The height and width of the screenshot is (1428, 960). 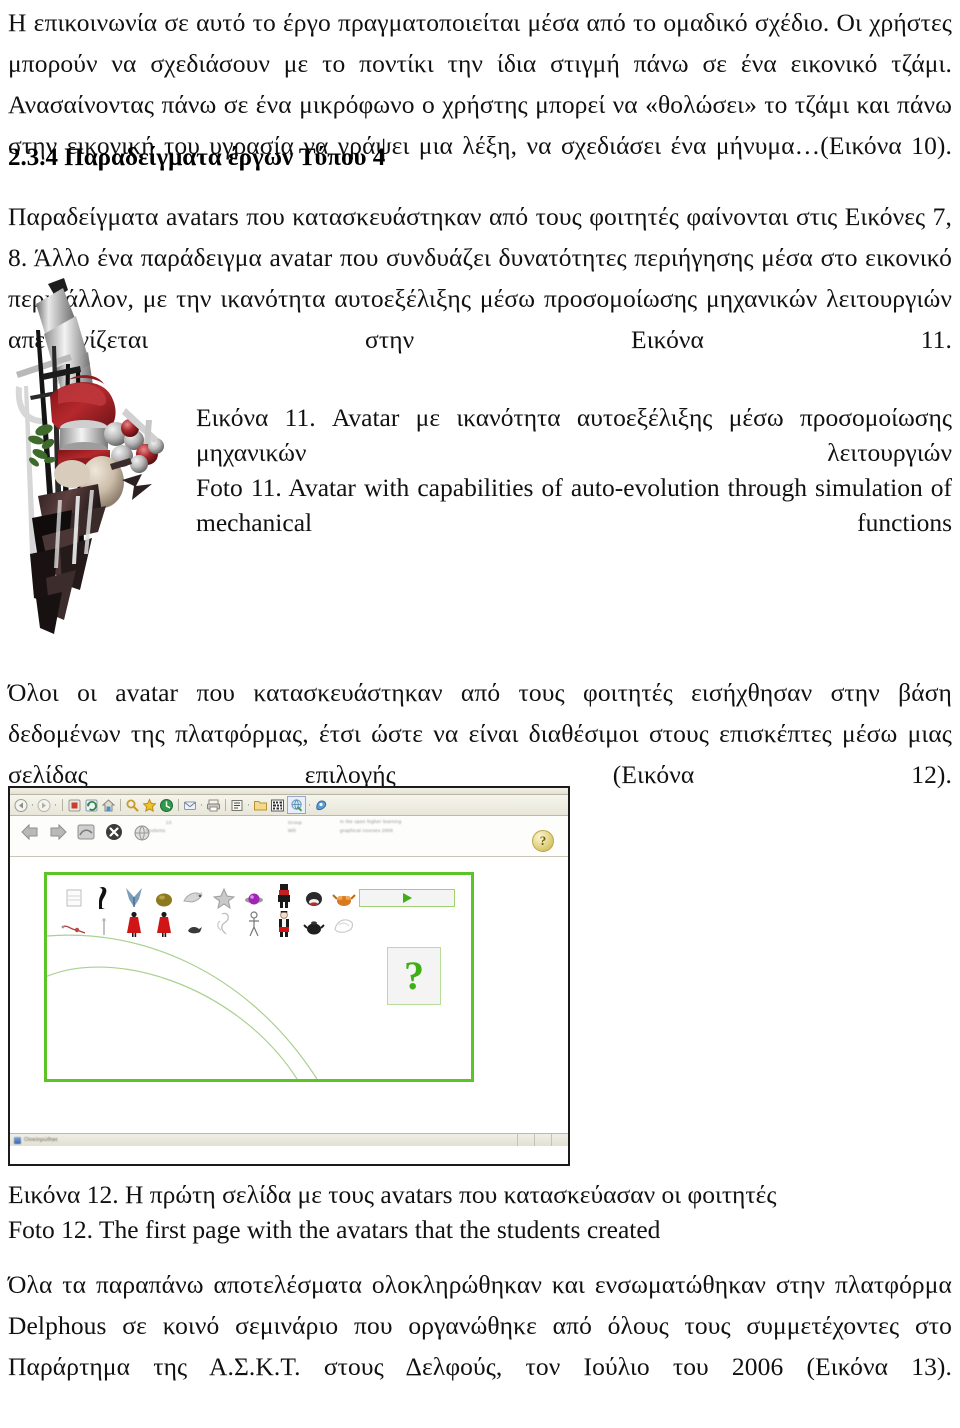 What do you see at coordinates (367, 830) in the screenshot?
I see `header-course-subtitle: graphical courses 2005` at bounding box center [367, 830].